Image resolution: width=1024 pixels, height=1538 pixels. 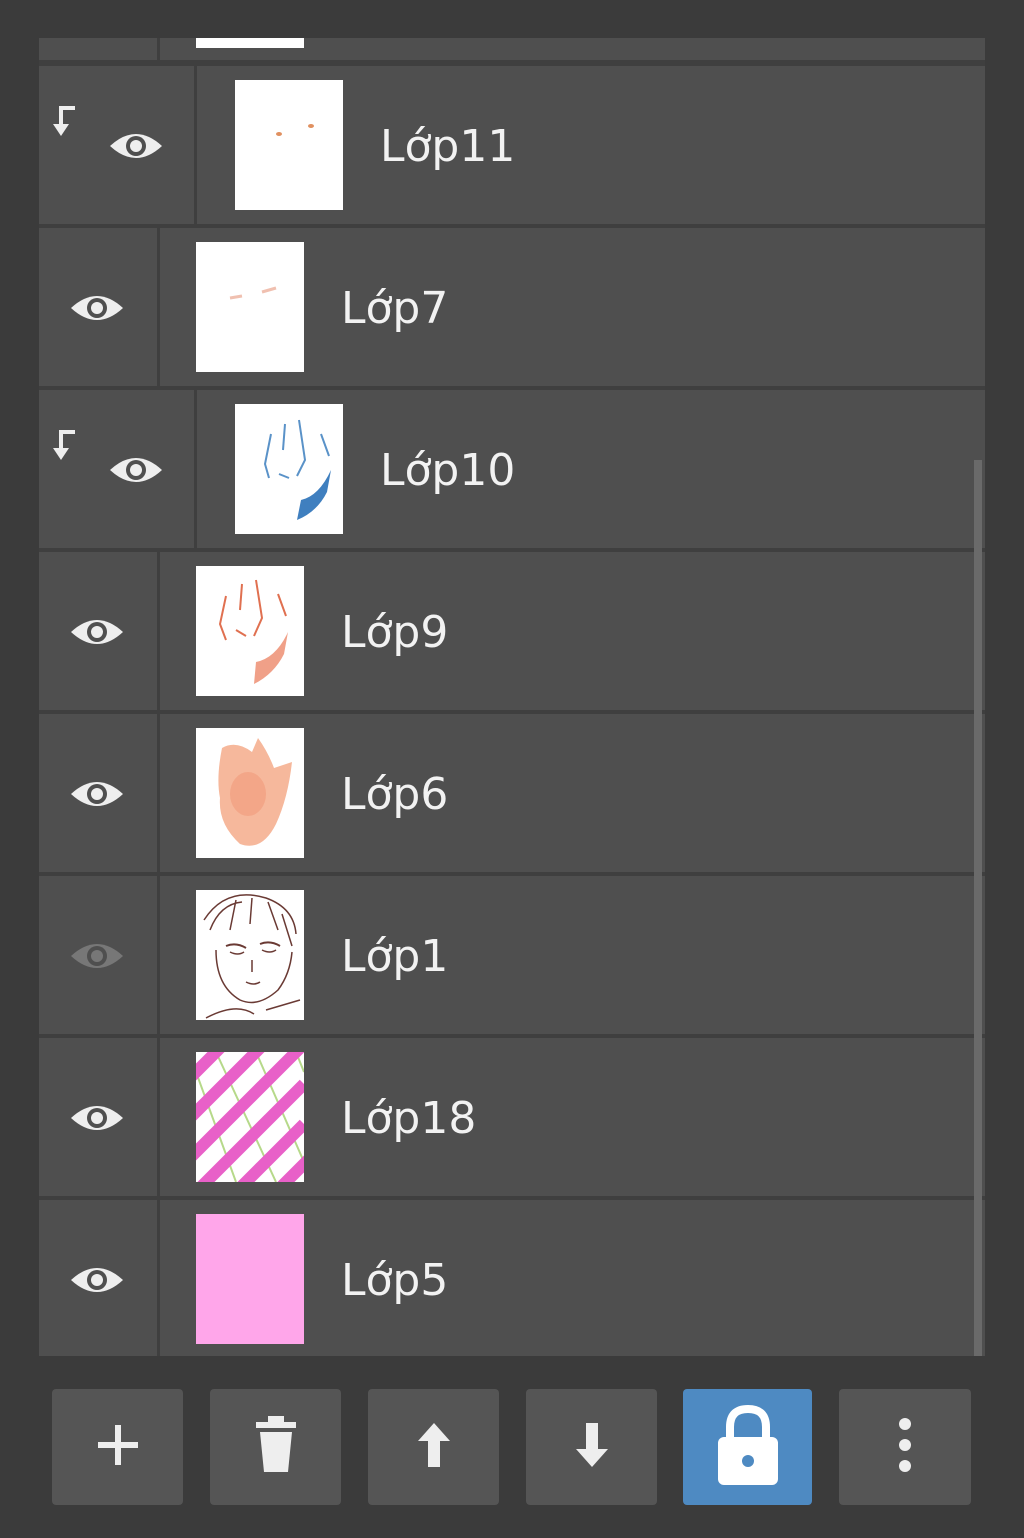 I want to click on layer-row-partial, so click(x=512, y=49).